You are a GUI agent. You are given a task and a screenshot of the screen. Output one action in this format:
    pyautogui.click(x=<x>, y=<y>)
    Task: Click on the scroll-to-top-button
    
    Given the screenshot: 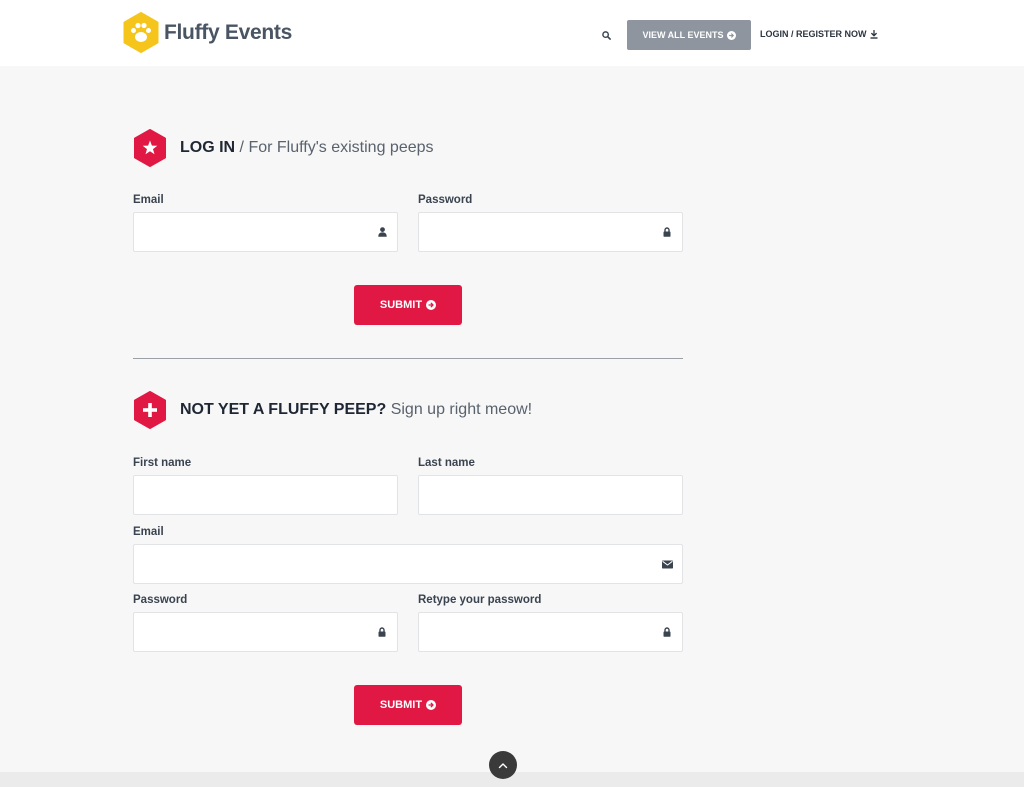 What is the action you would take?
    pyautogui.click(x=503, y=765)
    